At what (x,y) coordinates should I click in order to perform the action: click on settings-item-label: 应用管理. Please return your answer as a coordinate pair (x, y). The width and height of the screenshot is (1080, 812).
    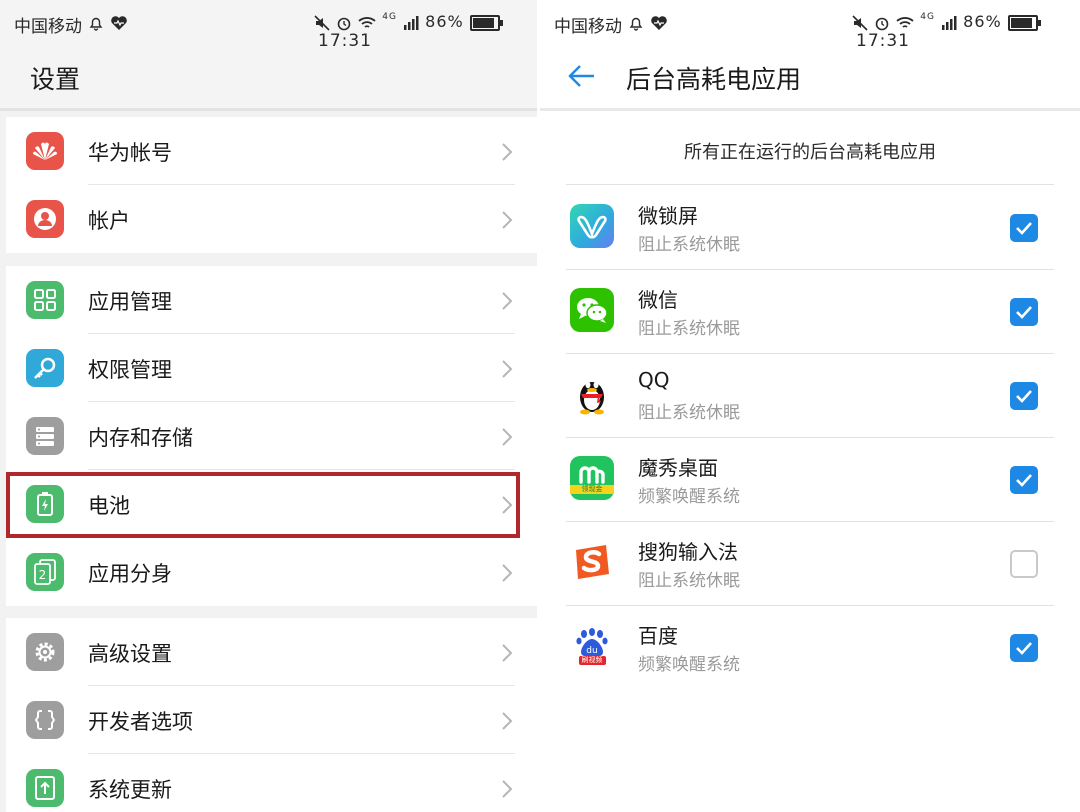
    Looking at the image, I should click on (130, 302).